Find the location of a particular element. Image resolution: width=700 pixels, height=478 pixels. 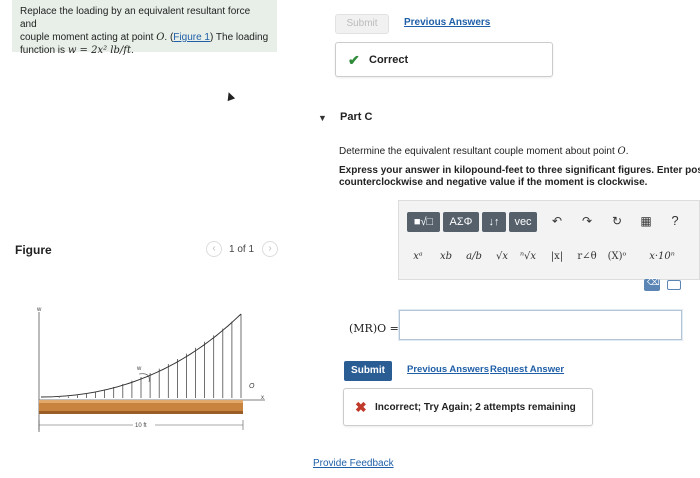

next-figure-button: › is located at coordinates (270, 249).